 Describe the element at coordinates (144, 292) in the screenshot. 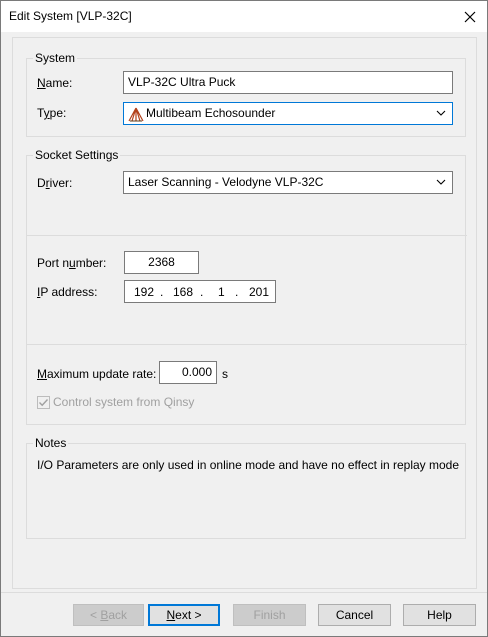

I see `ip-octet-1: 192` at that location.